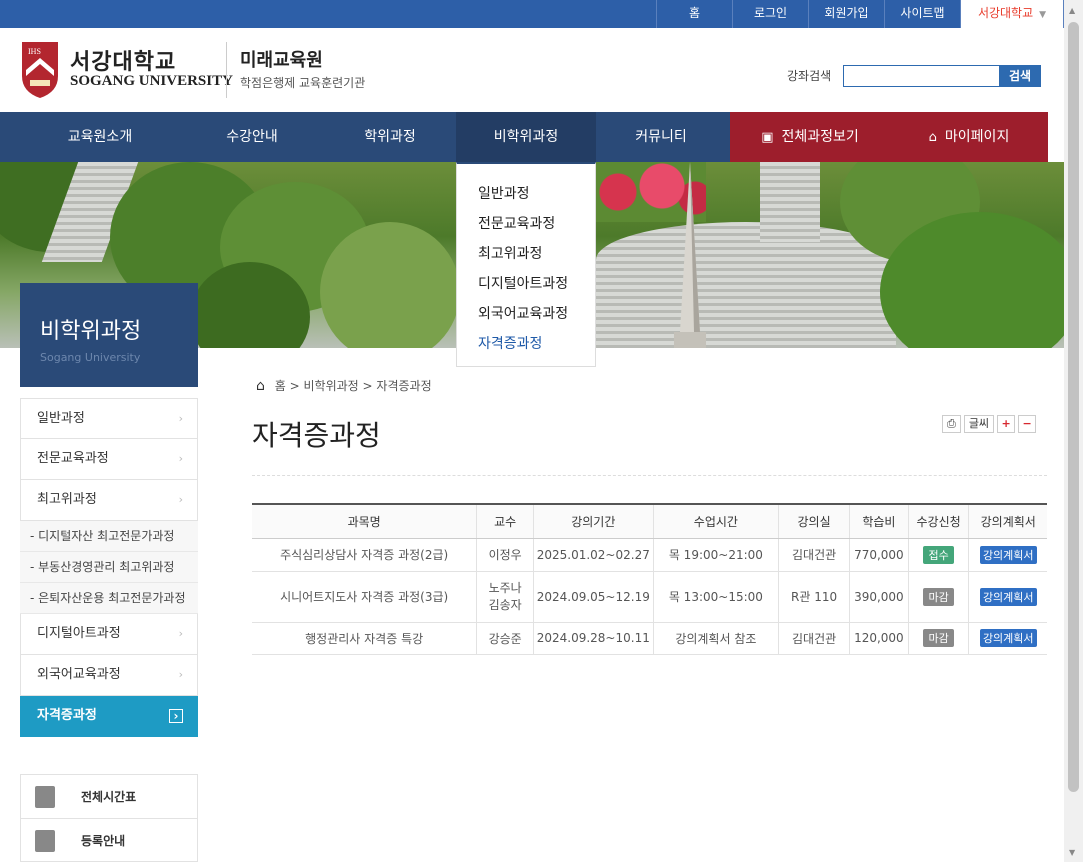 This screenshot has height=862, width=1083. I want to click on enroll-cell: 마감, so click(938, 638).